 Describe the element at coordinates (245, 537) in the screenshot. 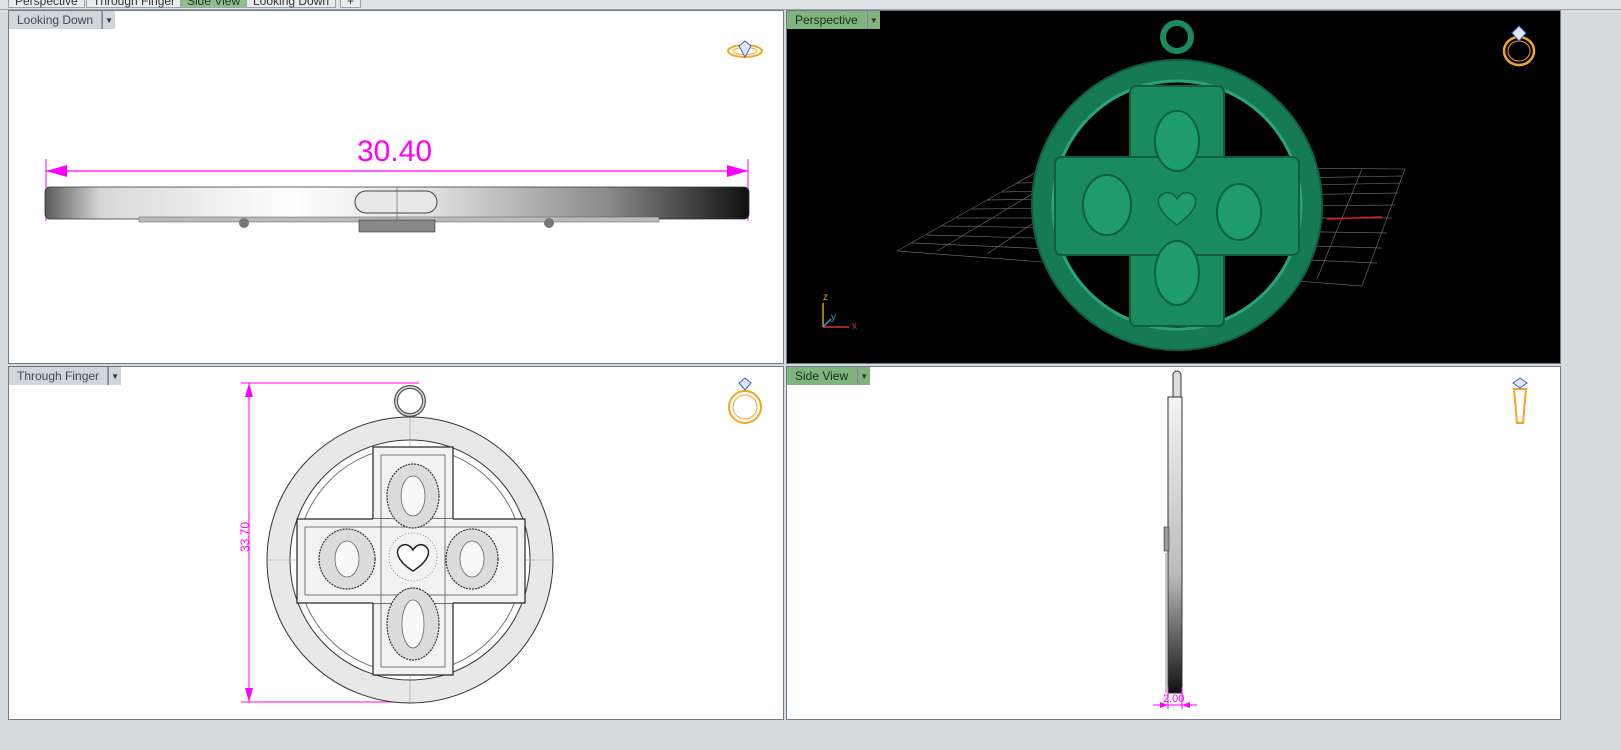

I see `dimension-height: 33.70` at that location.